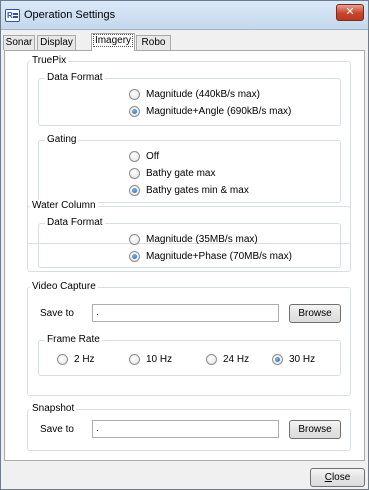 Image resolution: width=369 pixels, height=490 pixels. I want to click on app-logo-icon: R, so click(12, 15).